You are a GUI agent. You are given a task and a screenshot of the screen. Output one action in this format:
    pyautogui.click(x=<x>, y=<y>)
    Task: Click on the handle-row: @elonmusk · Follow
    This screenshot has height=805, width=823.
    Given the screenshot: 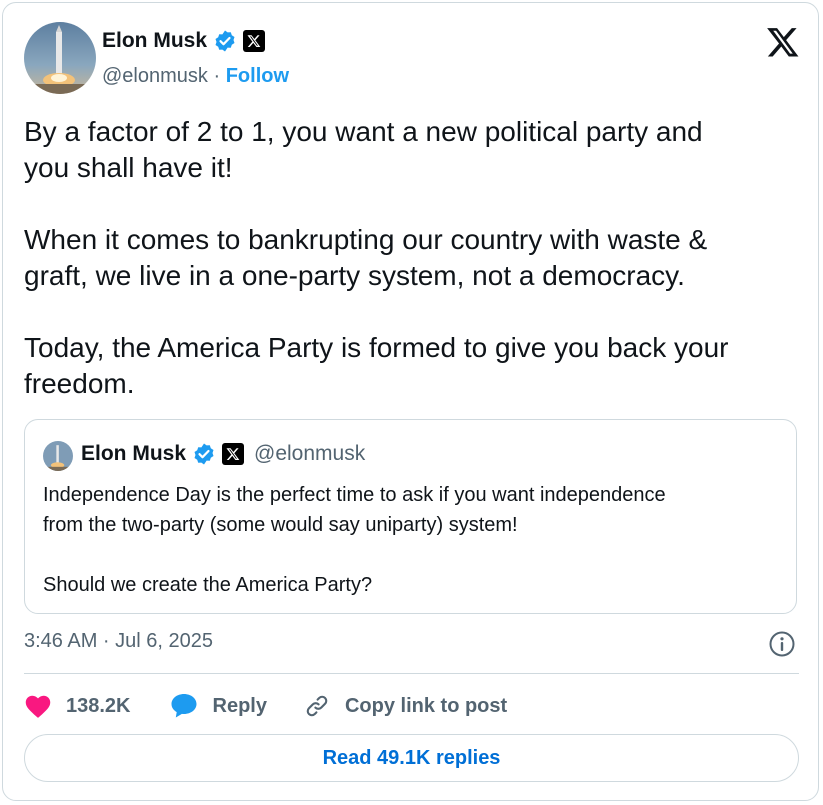 What is the action you would take?
    pyautogui.click(x=195, y=76)
    